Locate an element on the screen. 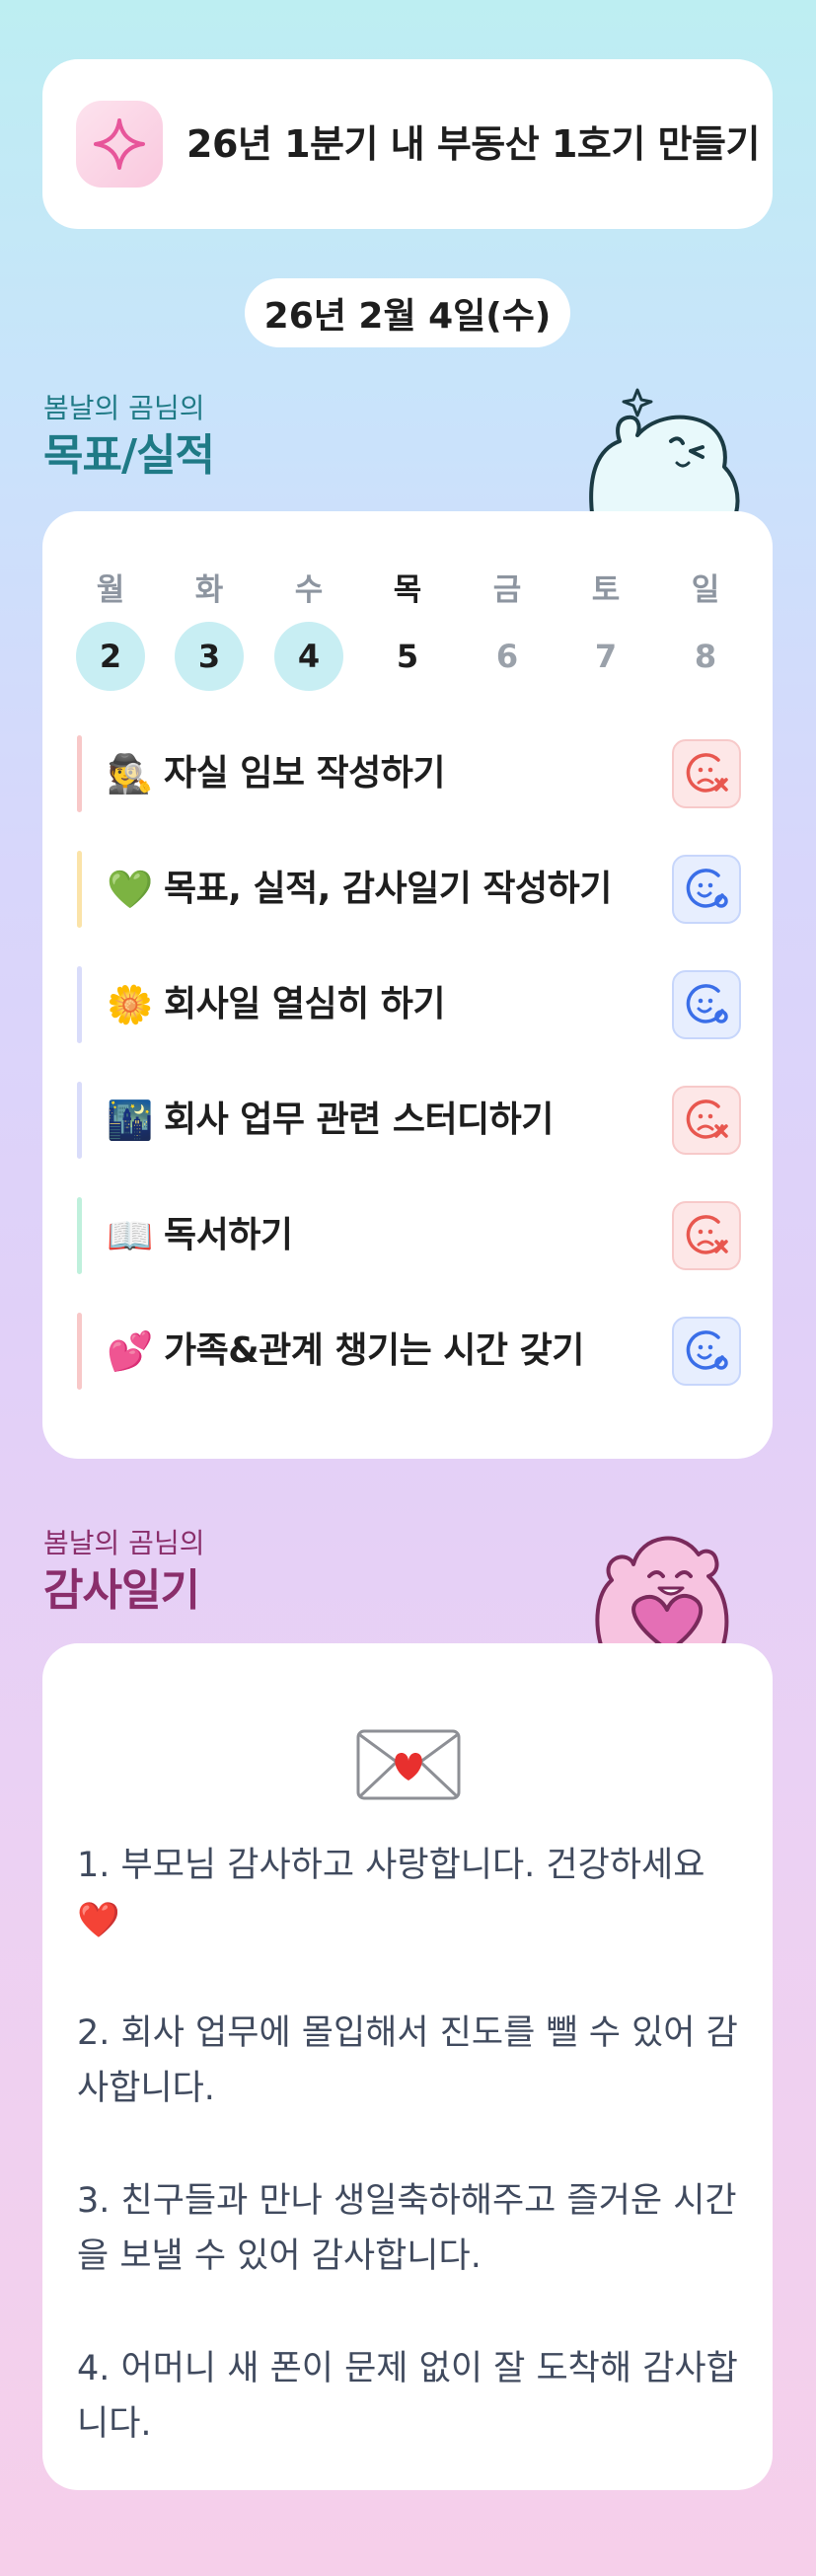  green-heart-icon: 💚 is located at coordinates (130, 889).